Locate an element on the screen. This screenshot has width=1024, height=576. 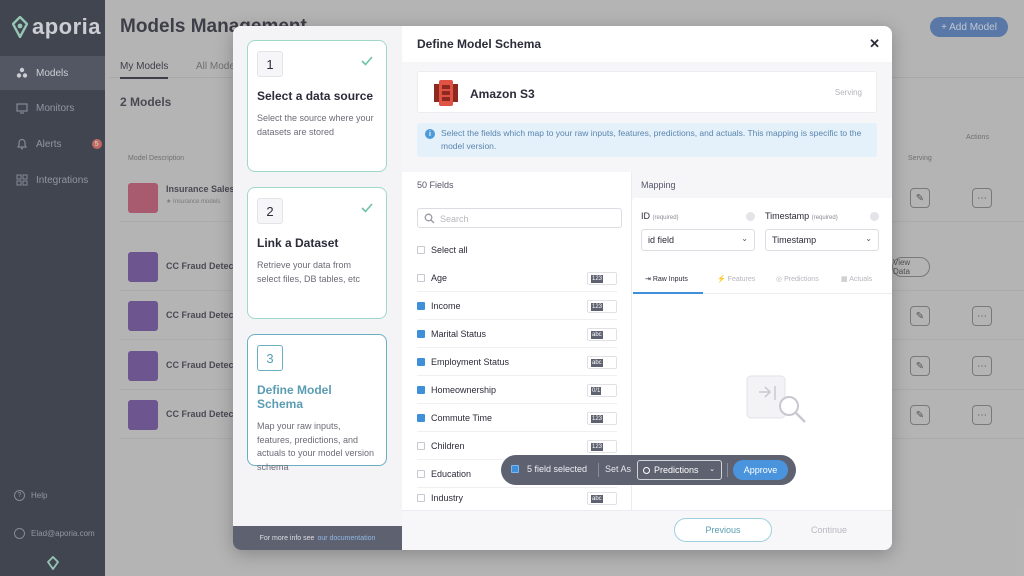
list-item: Employment Status abc is located at coordinates (517, 362).